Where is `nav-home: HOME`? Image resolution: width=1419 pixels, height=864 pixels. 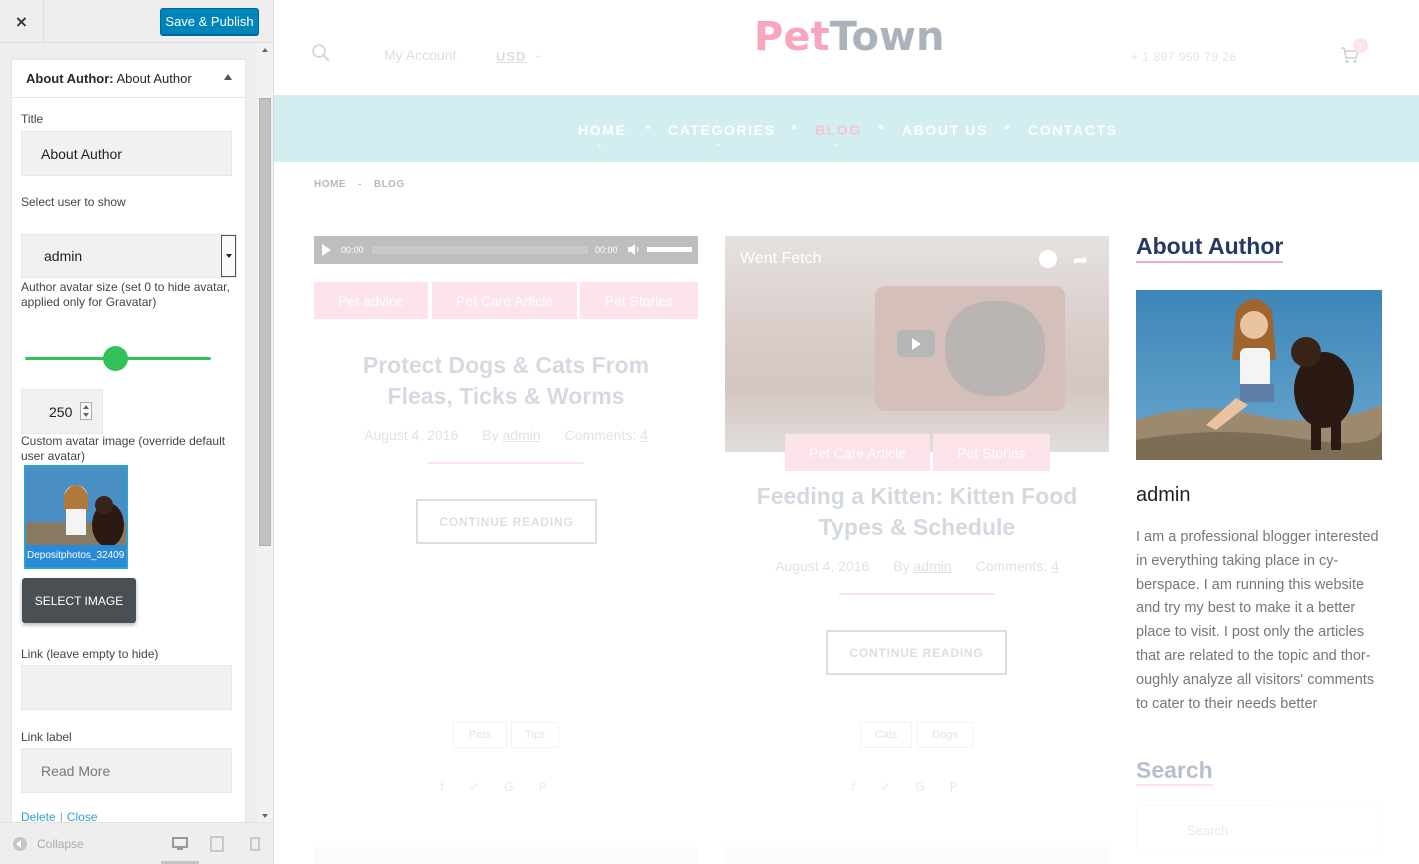 nav-home: HOME is located at coordinates (602, 130).